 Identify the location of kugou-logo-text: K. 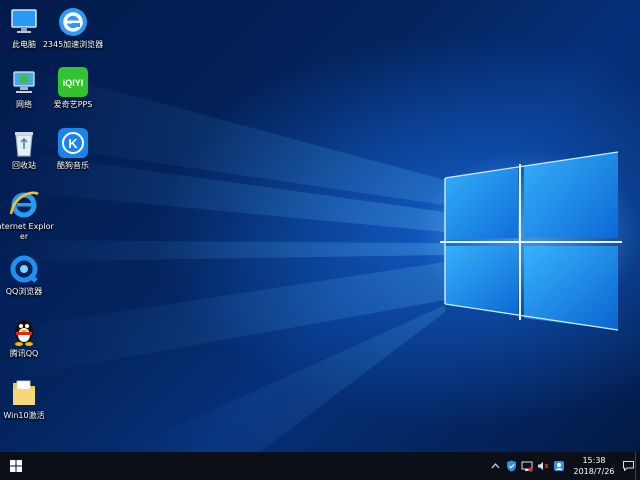
(73, 143).